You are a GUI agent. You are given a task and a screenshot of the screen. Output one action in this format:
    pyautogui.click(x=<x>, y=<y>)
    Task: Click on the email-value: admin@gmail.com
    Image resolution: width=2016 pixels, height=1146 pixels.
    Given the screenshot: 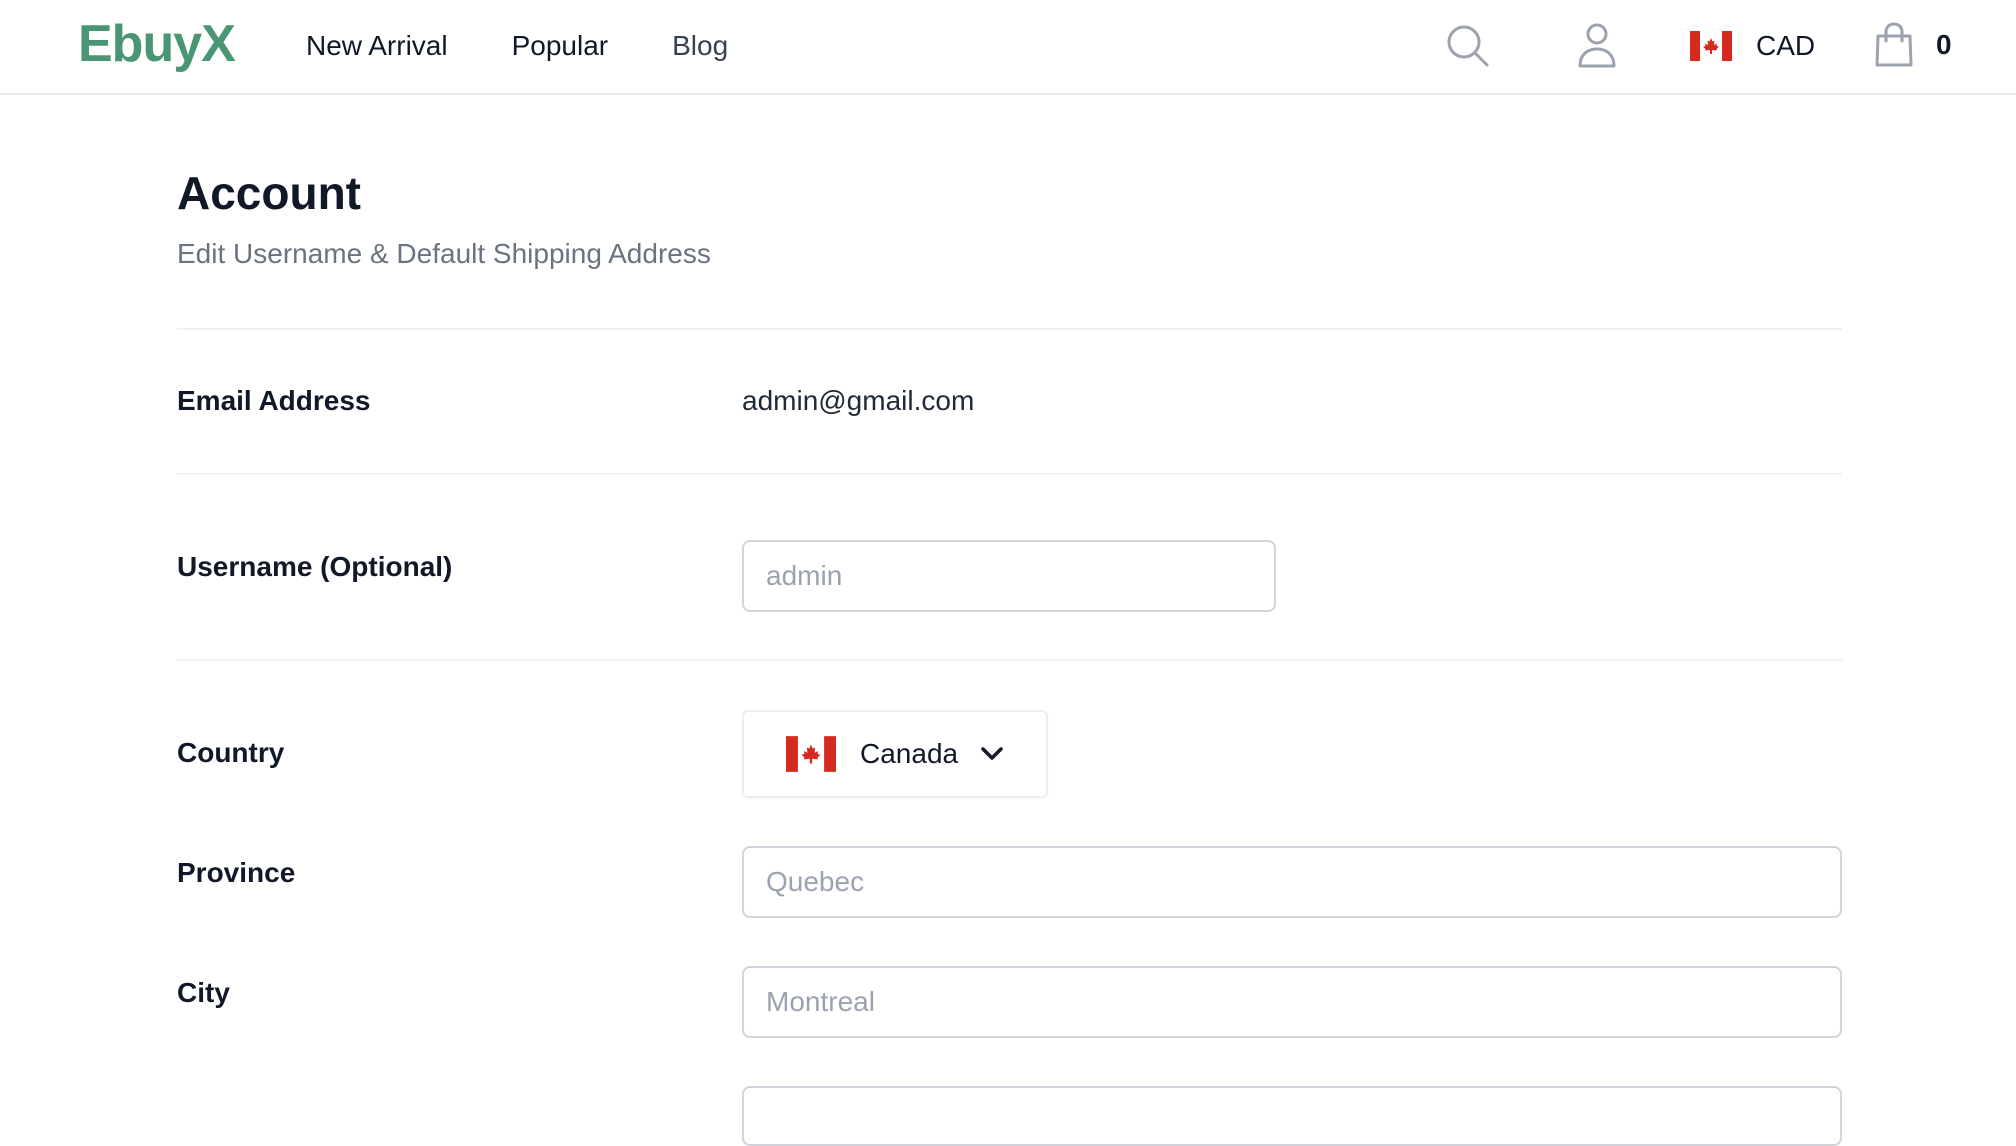 What is the action you would take?
    pyautogui.click(x=858, y=400)
    